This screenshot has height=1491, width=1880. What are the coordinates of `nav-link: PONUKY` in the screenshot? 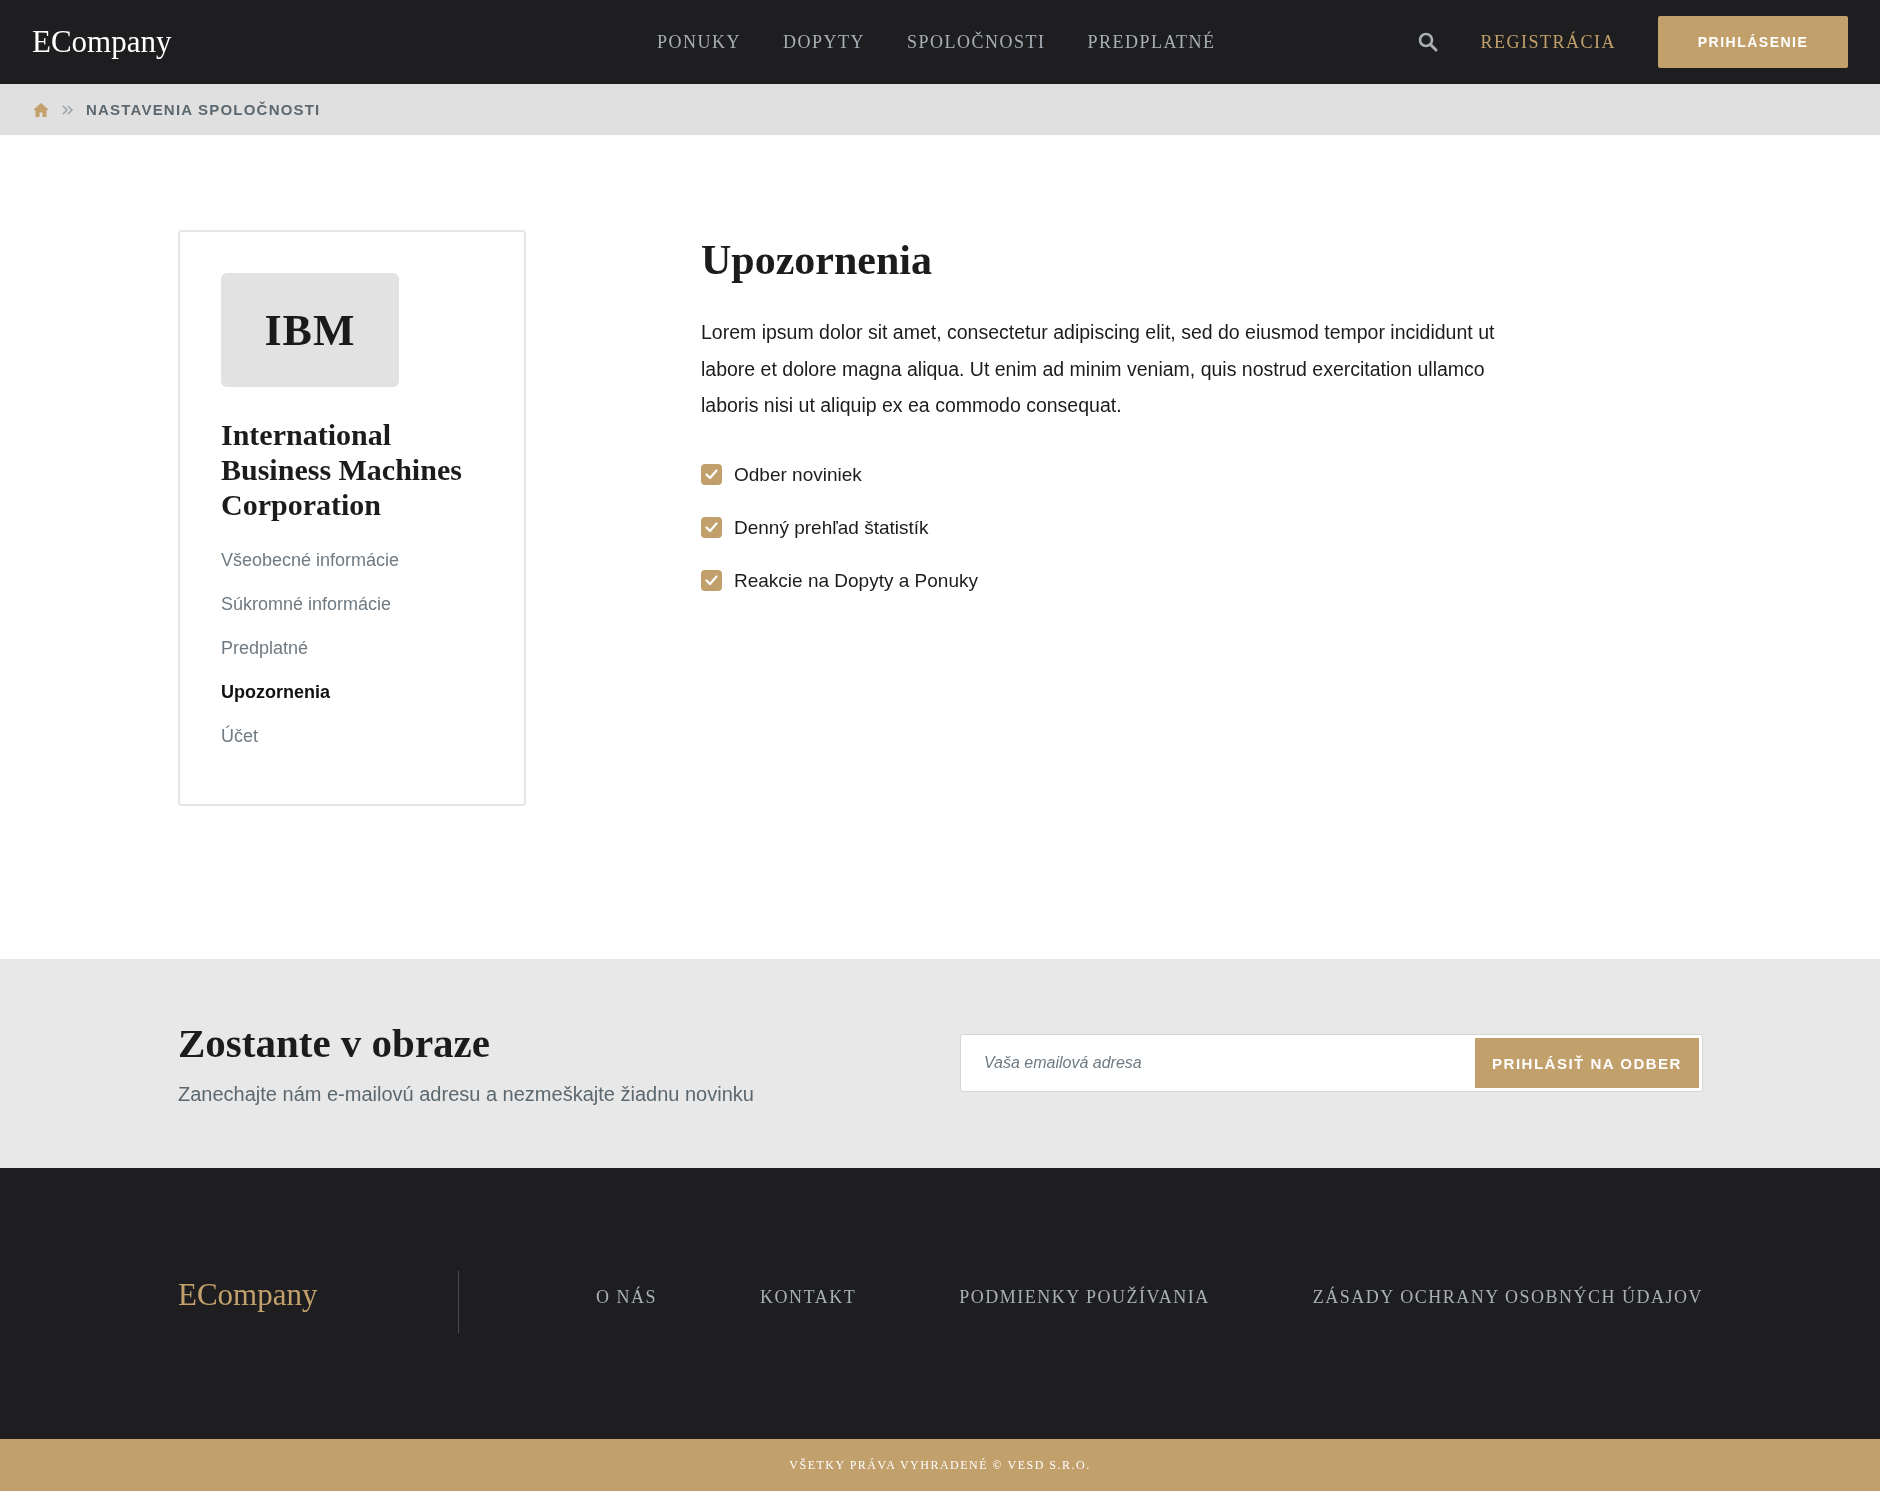 It's located at (699, 42).